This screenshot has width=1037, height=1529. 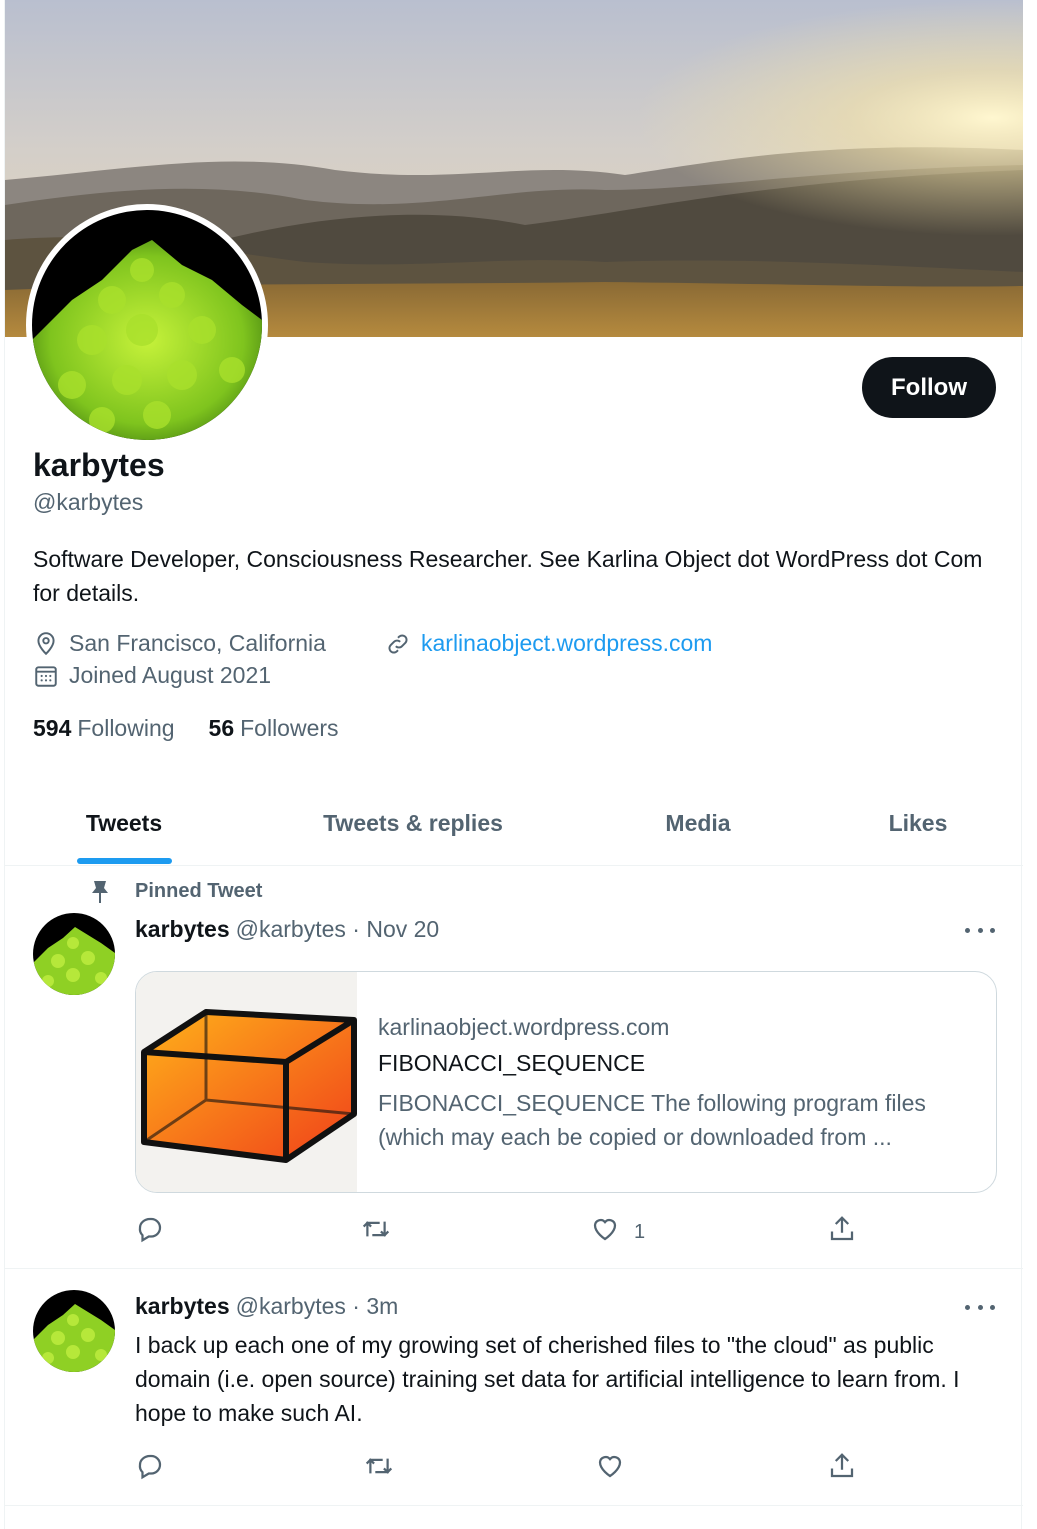 What do you see at coordinates (99, 465) in the screenshot?
I see `profile-display-name: karbytes` at bounding box center [99, 465].